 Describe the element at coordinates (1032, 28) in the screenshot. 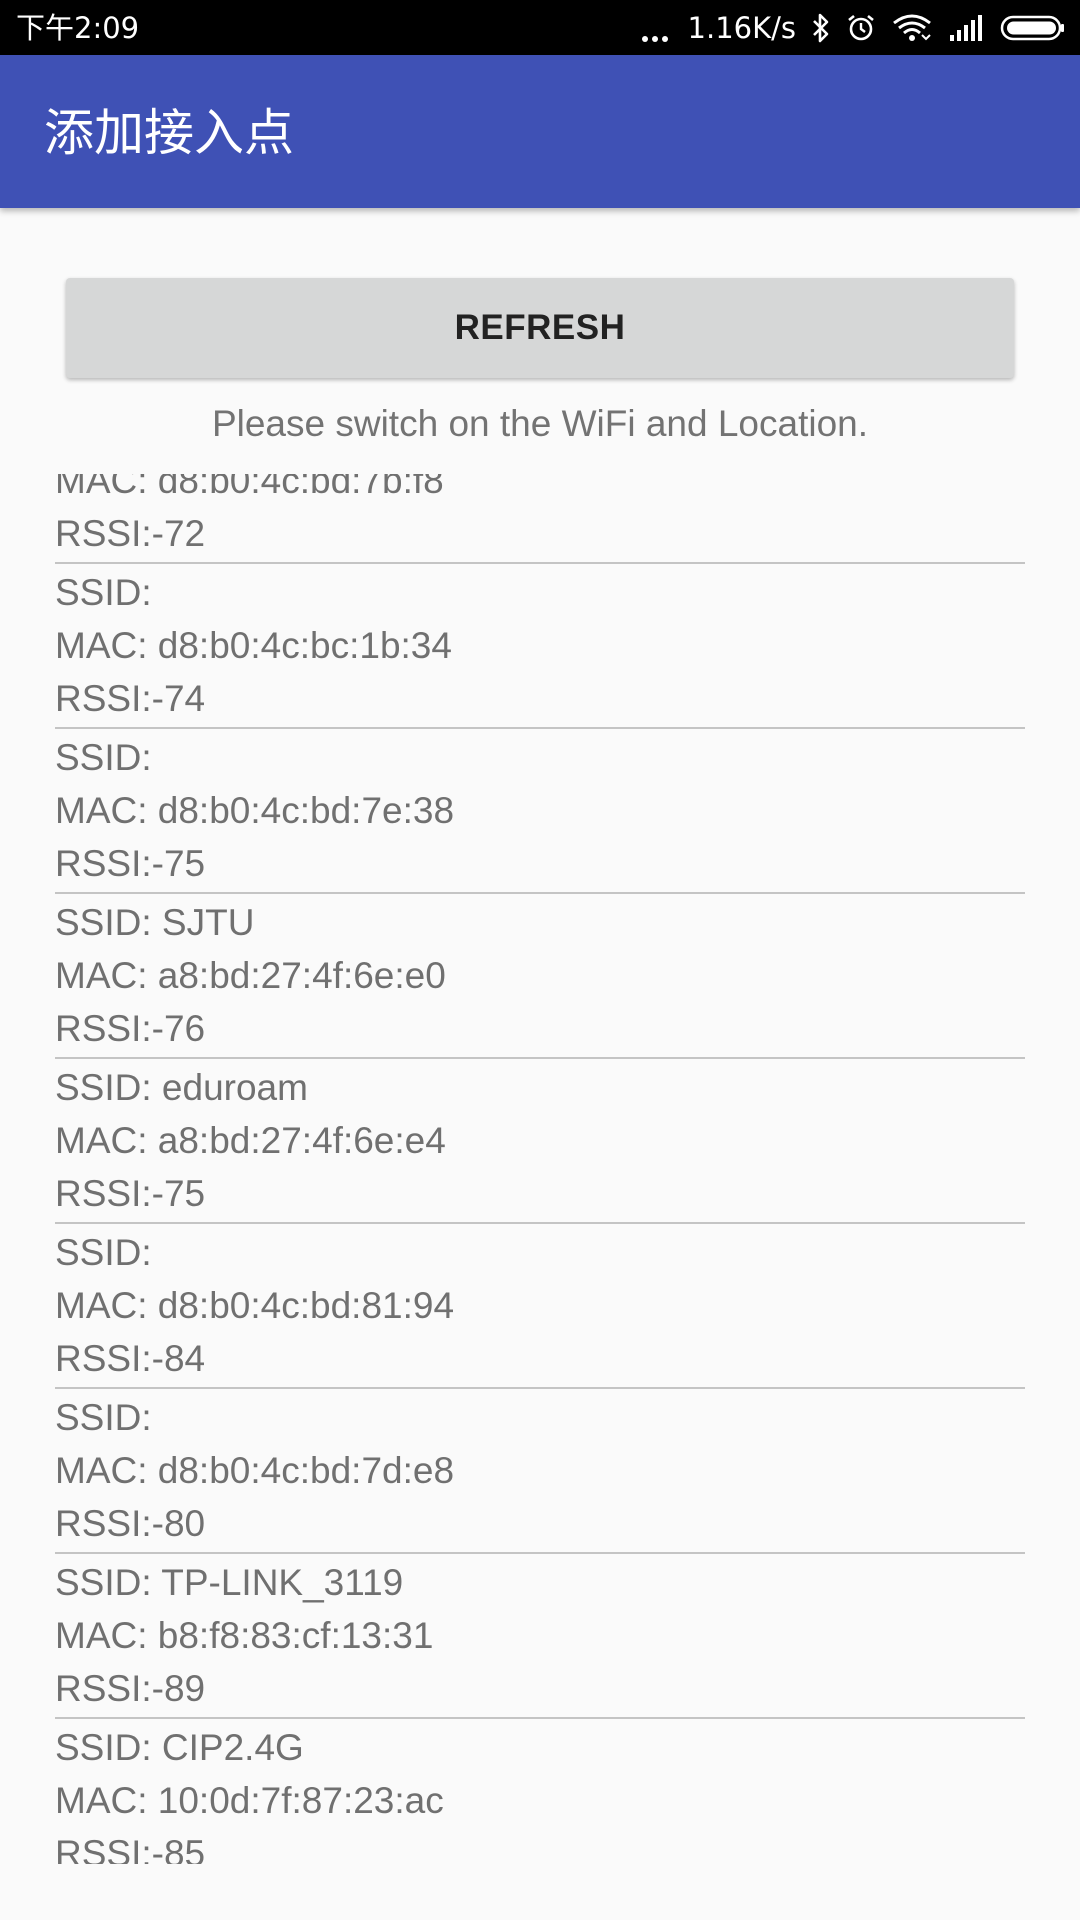

I see `battery-icon` at that location.